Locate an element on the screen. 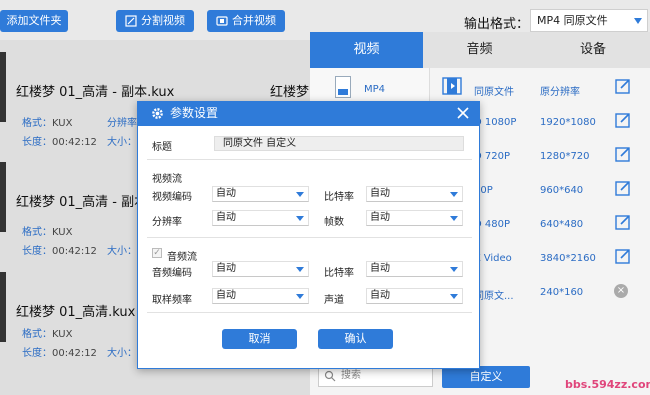 The height and width of the screenshot is (395, 650). delete-preset-icon: × is located at coordinates (621, 291).